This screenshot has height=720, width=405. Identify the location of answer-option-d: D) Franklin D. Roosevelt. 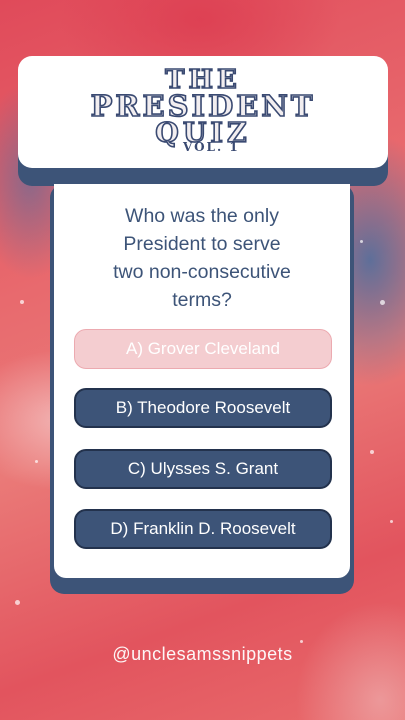
(203, 529).